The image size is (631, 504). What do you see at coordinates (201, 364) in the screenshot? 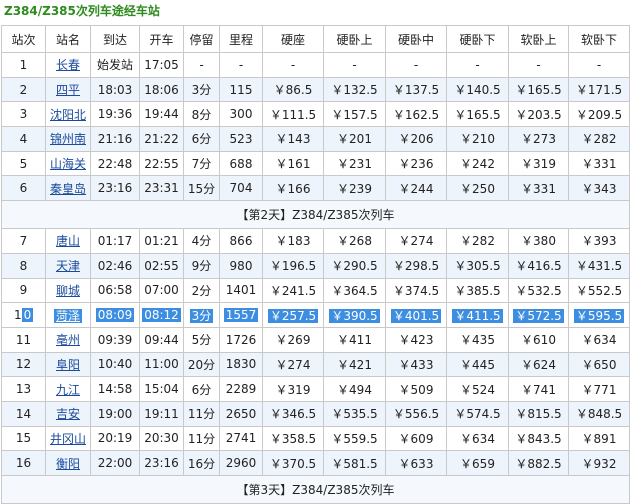
I see `cell-text: 20分` at bounding box center [201, 364].